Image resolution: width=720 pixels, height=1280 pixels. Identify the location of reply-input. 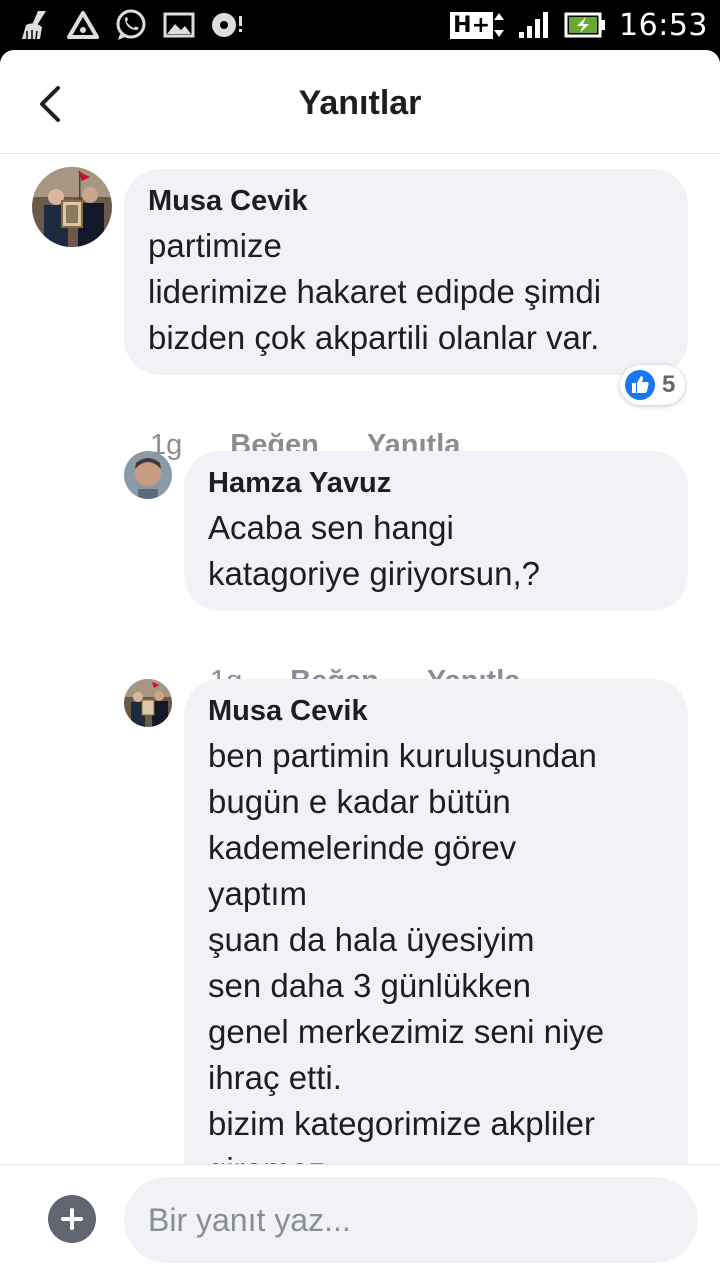
(411, 1220).